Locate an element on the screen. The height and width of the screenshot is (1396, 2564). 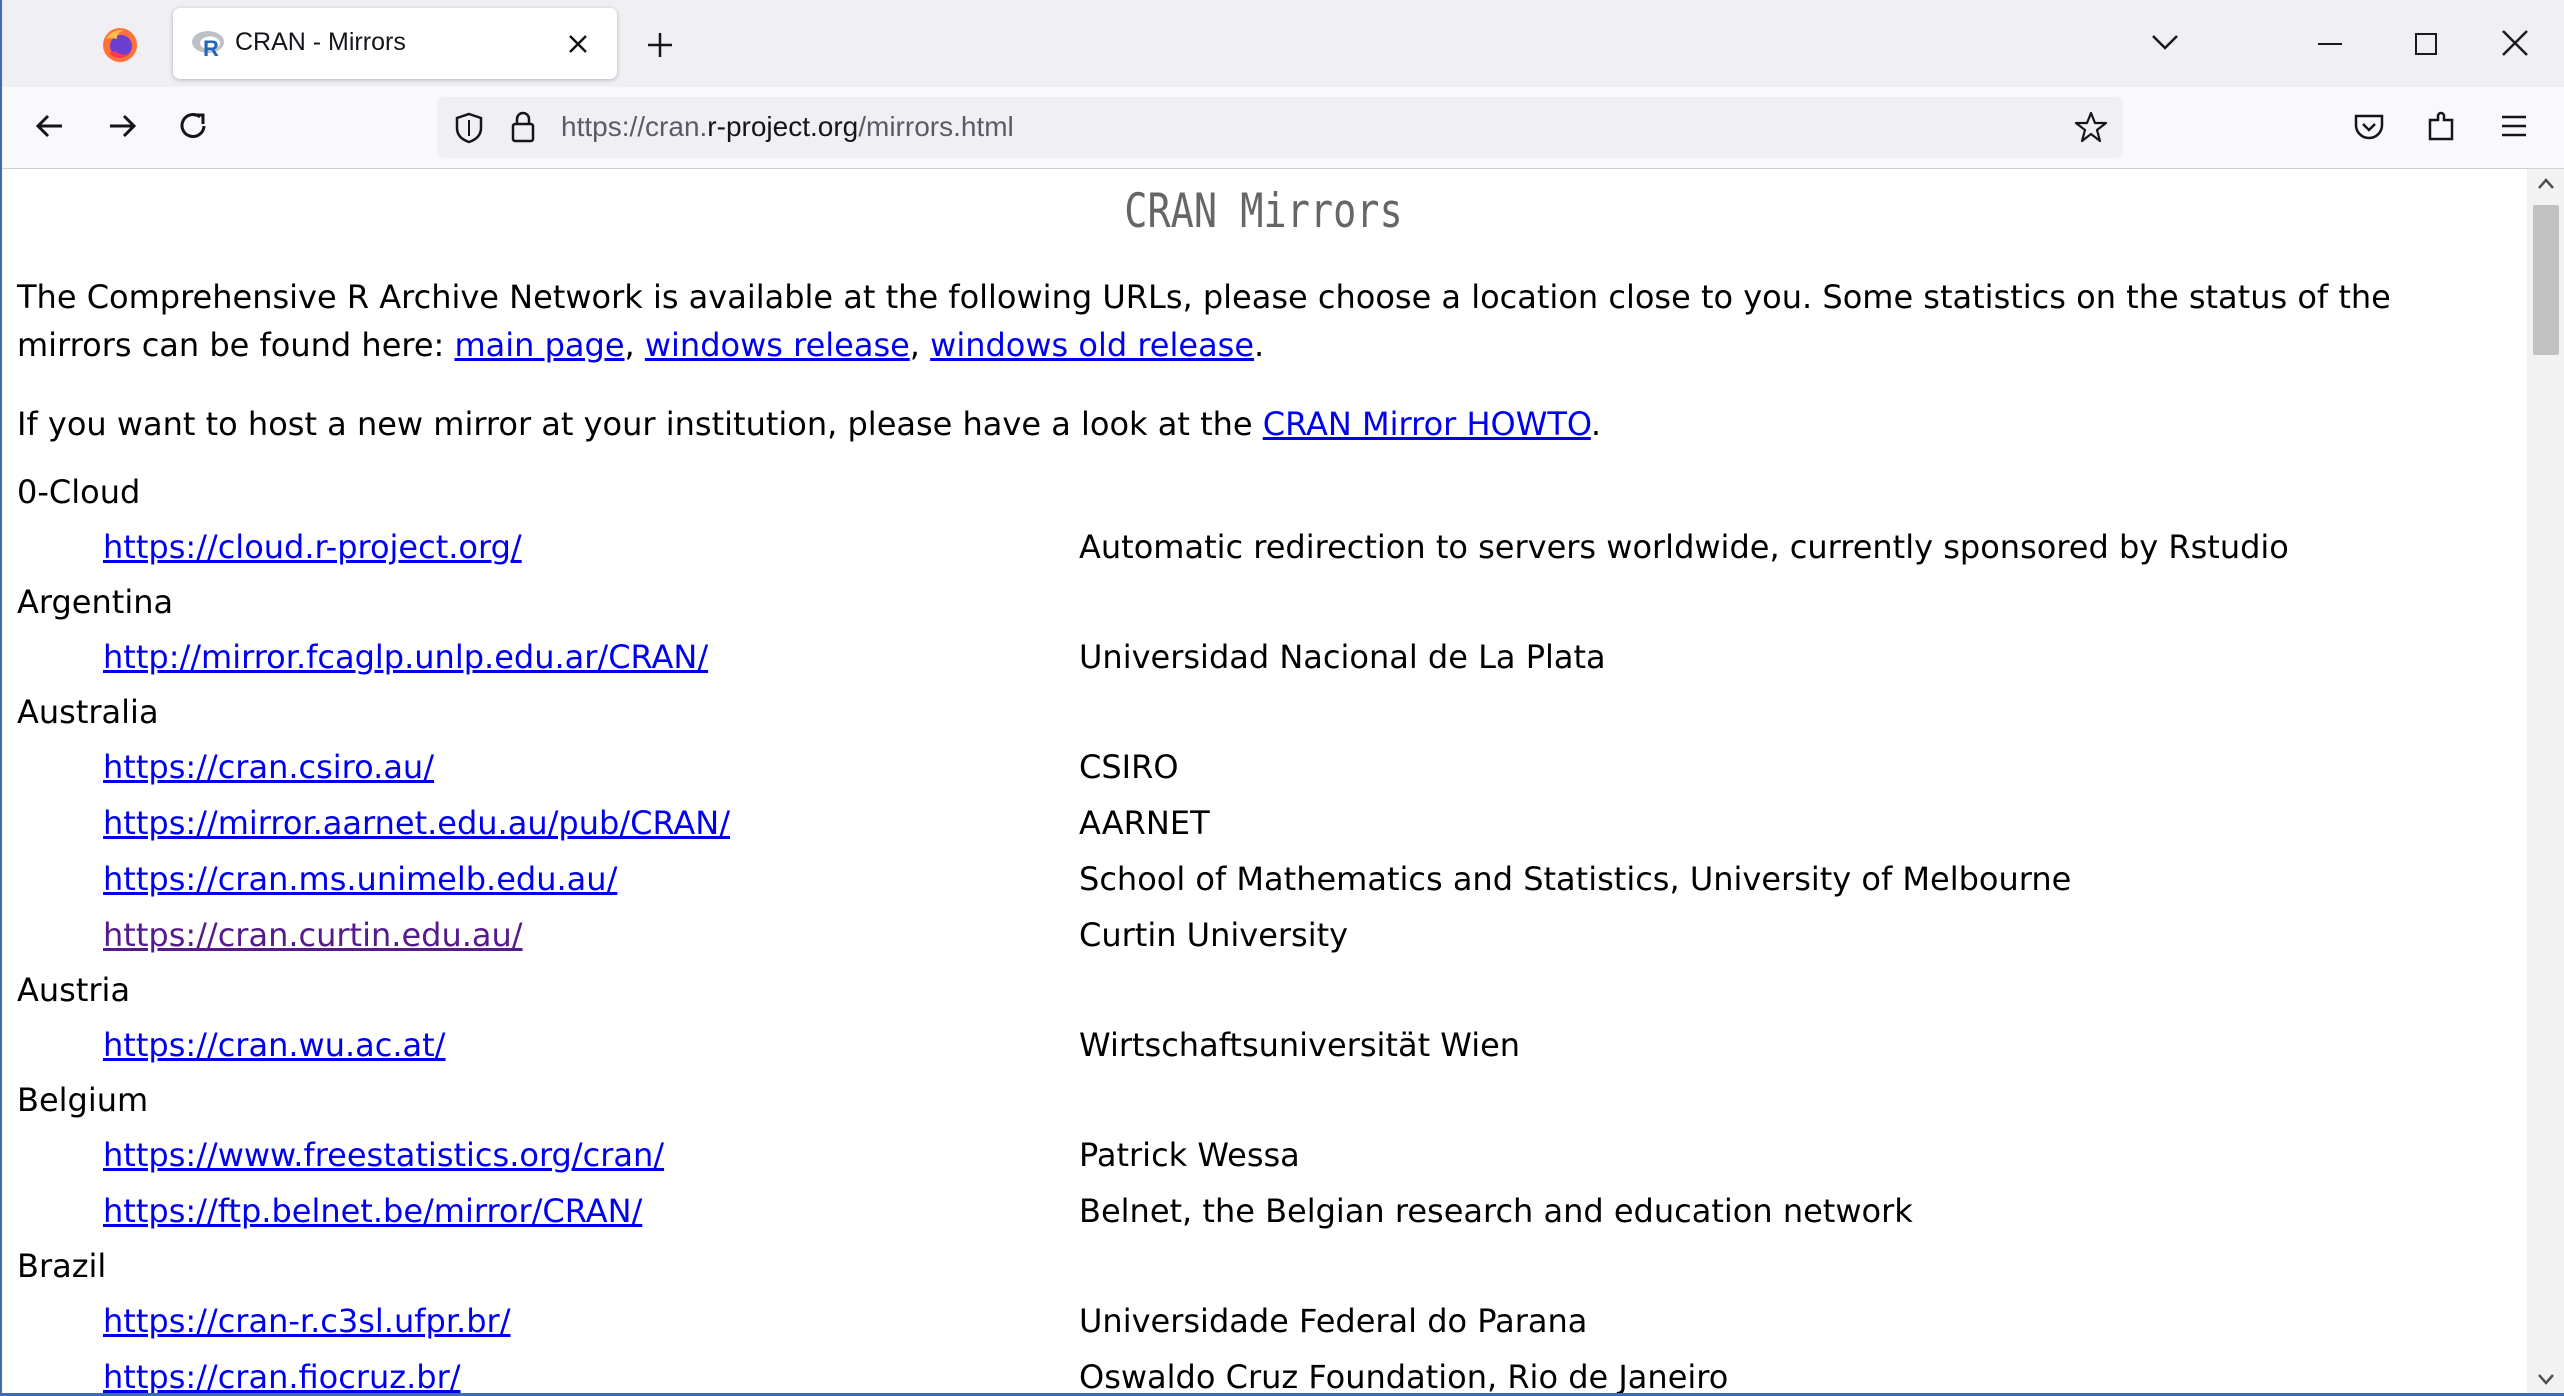
address-bar: https://cran.r-project.org/mirrors.html is located at coordinates (1280, 127).